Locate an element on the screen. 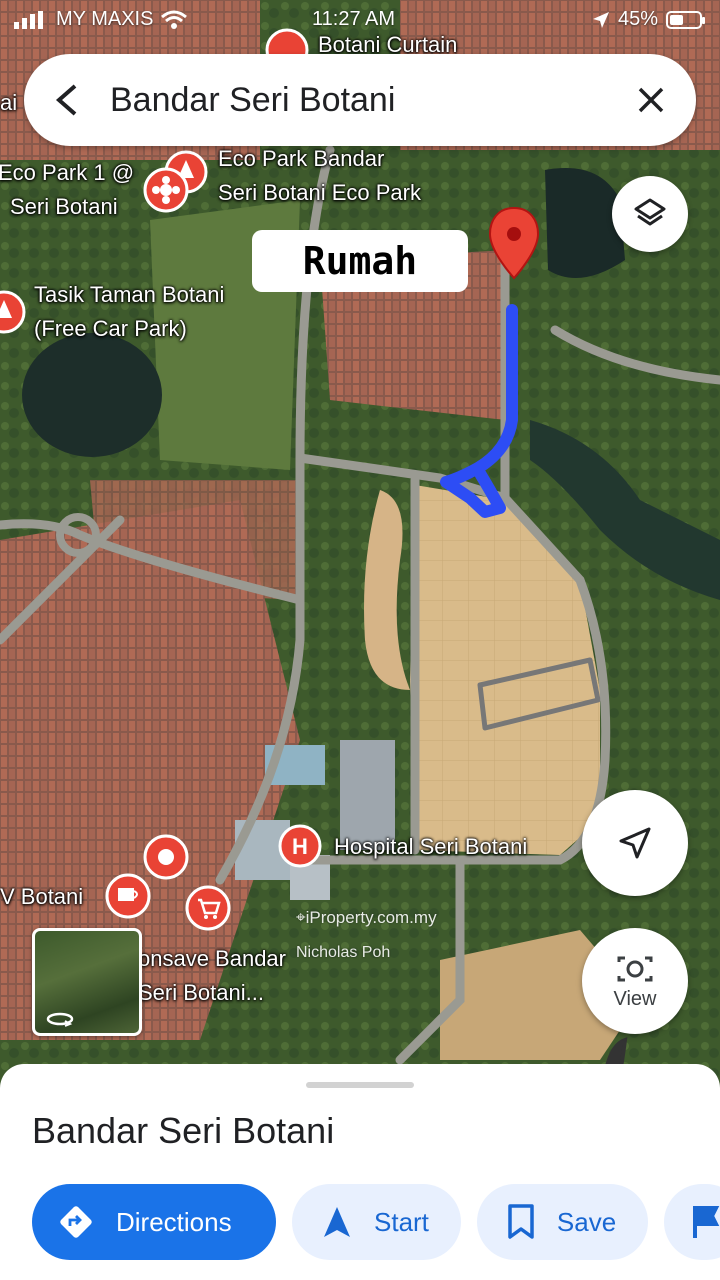 The width and height of the screenshot is (720, 1280). back-button is located at coordinates (67, 100).